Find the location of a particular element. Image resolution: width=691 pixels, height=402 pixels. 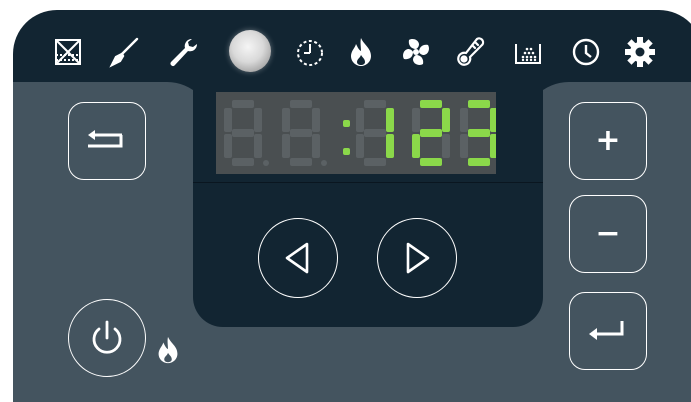

digit-2-segment-d is located at coordinates (375, 162).